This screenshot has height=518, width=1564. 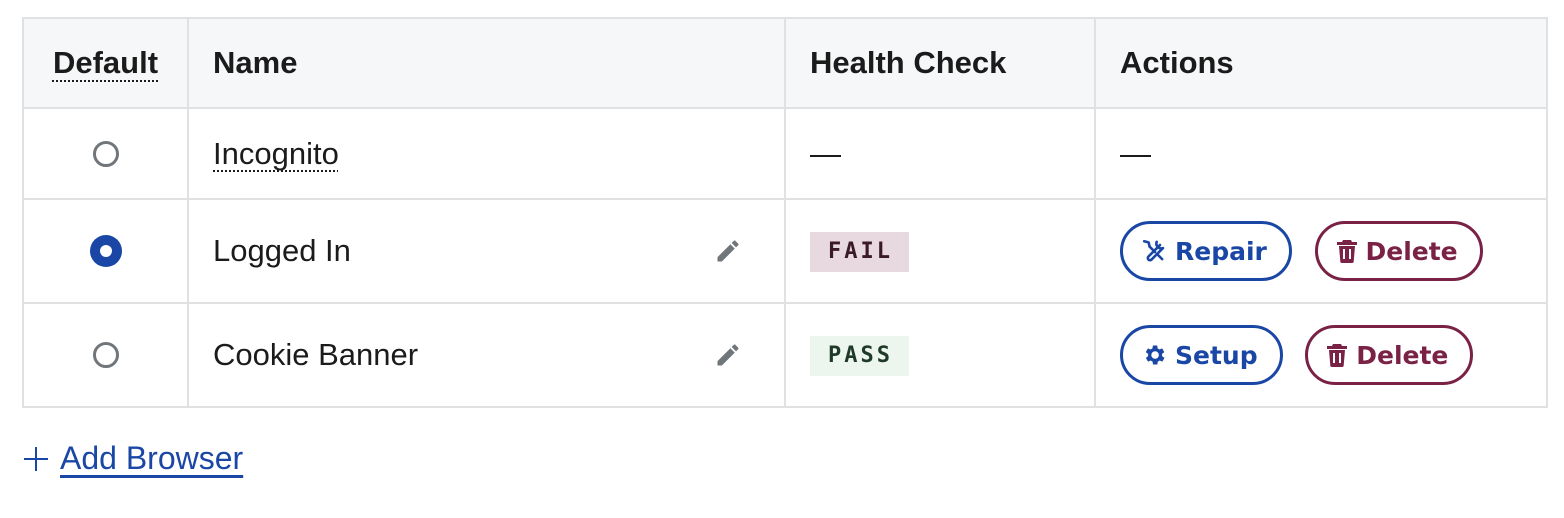 What do you see at coordinates (282, 250) in the screenshot?
I see `browser-name-logged-in: Logged In` at bounding box center [282, 250].